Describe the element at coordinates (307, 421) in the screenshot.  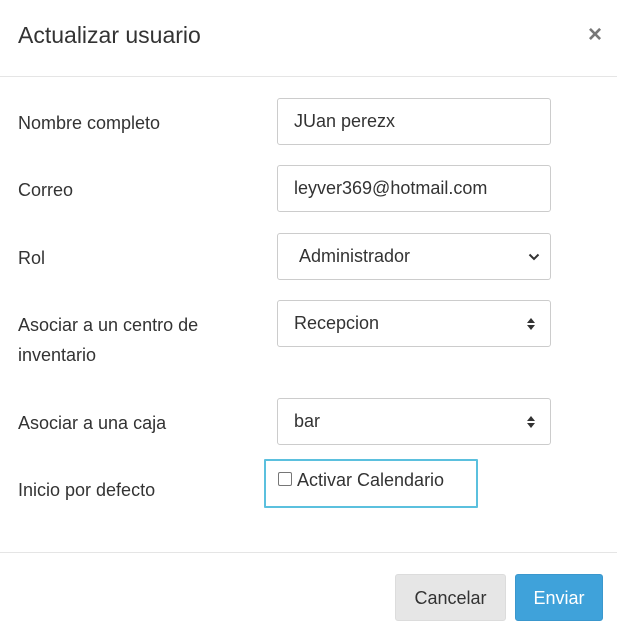
I see `caja-selected-value: bar` at that location.